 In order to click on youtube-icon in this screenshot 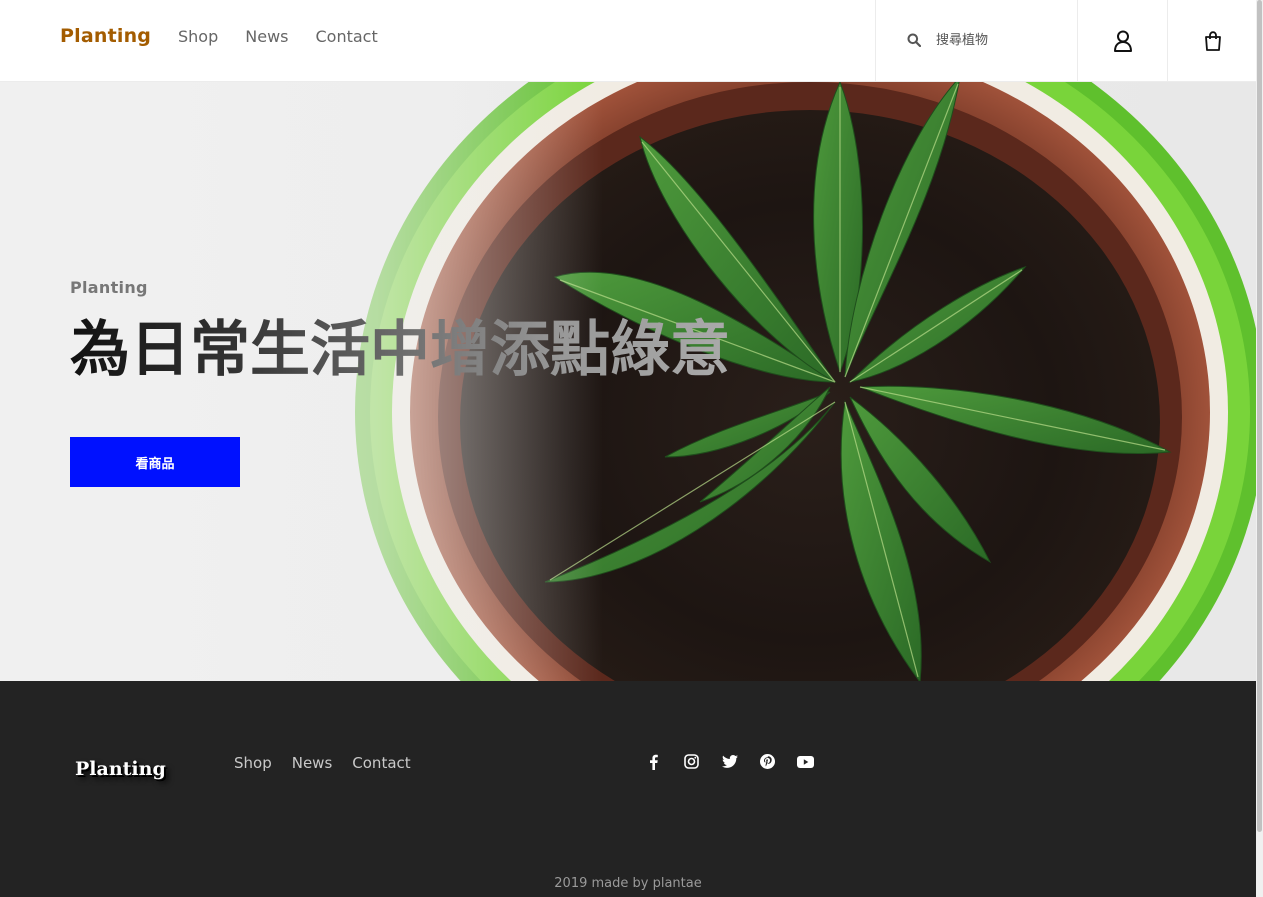, I will do `click(805, 761)`.